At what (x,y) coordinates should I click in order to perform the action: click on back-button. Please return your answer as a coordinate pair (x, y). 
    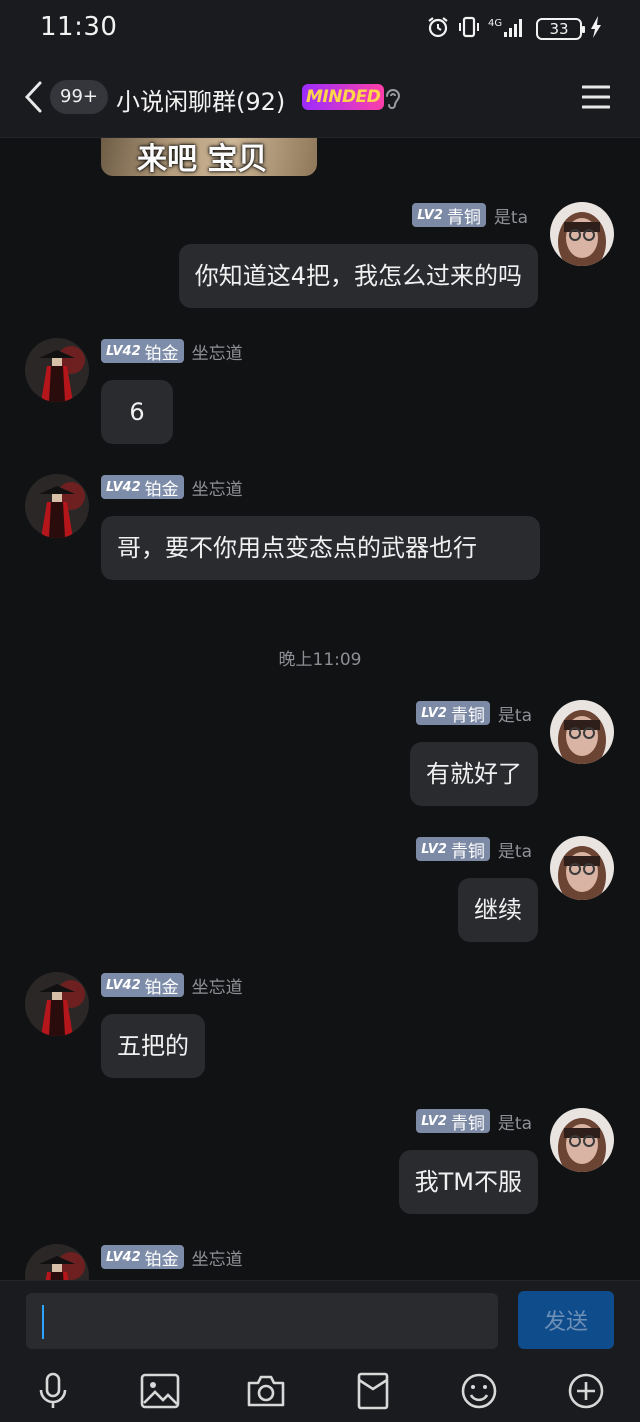
    Looking at the image, I should click on (35, 97).